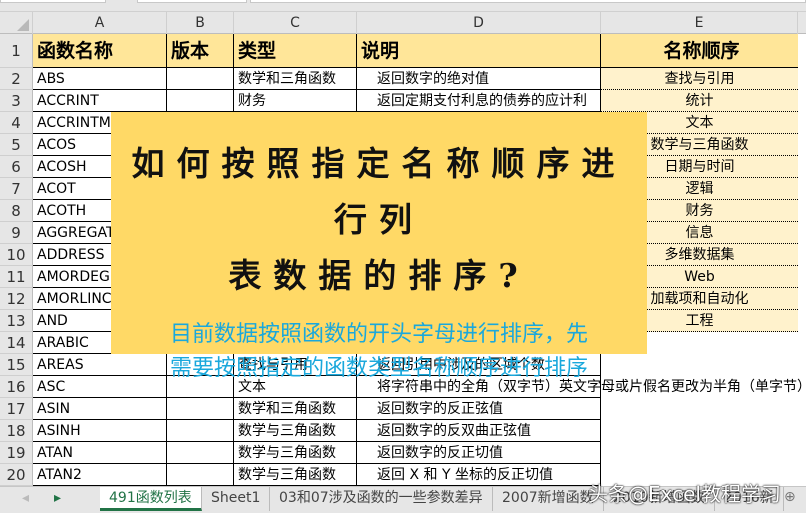 The width and height of the screenshot is (806, 513). Describe the element at coordinates (16, 409) in the screenshot. I see `row-header: 17` at that location.